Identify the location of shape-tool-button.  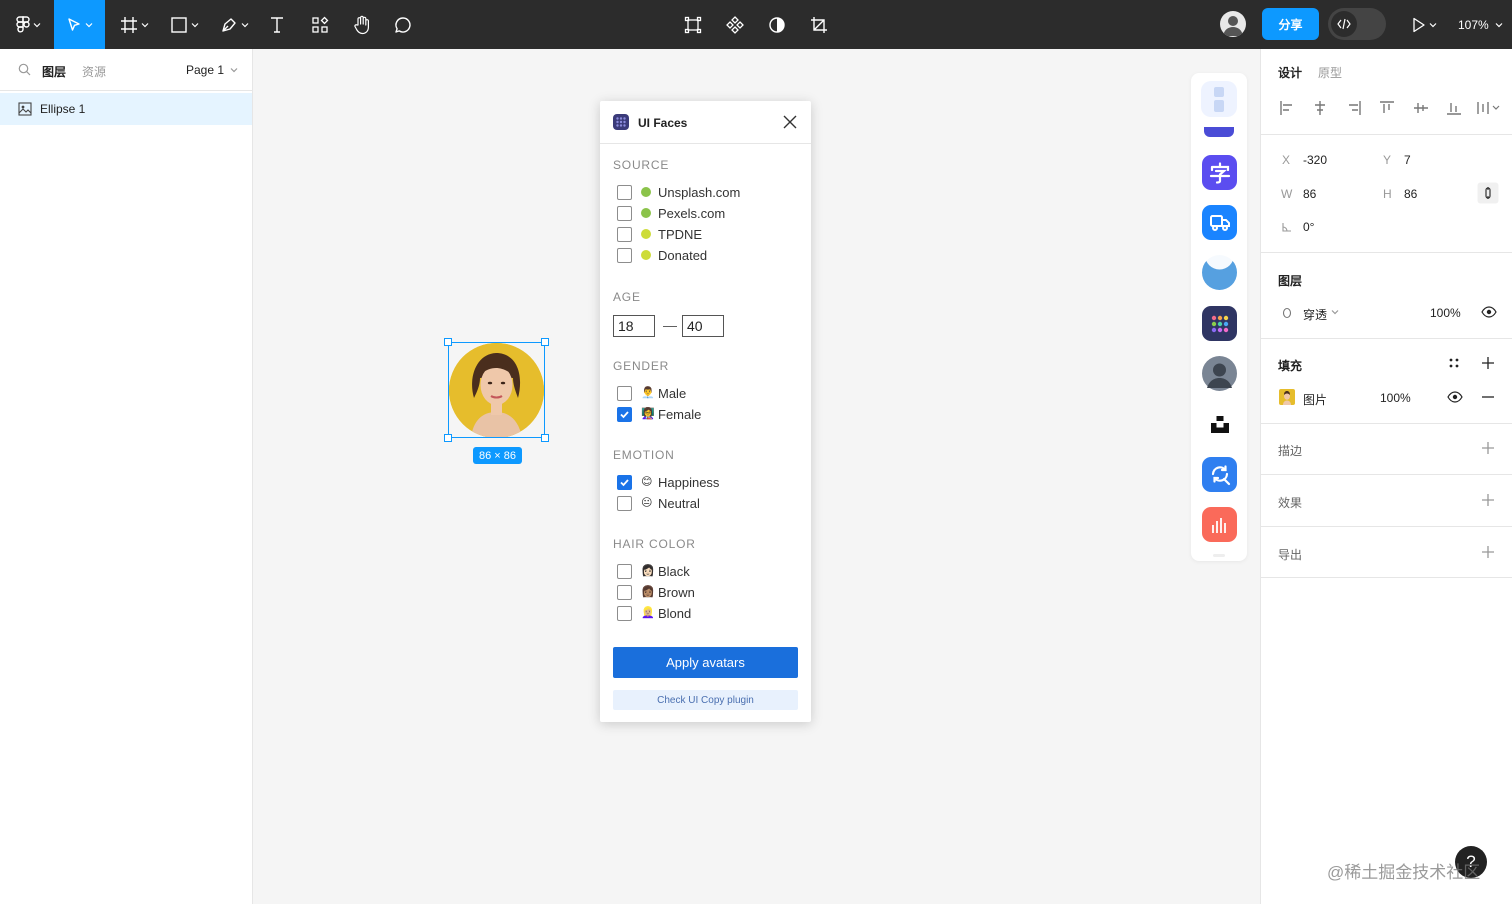
(184, 24).